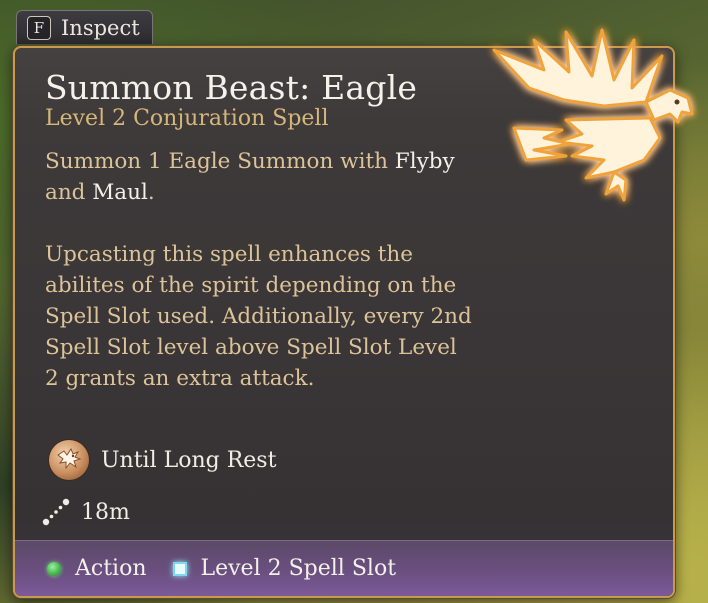  Describe the element at coordinates (231, 87) in the screenshot. I see `spell-title: Summon Beast: Eagle` at that location.